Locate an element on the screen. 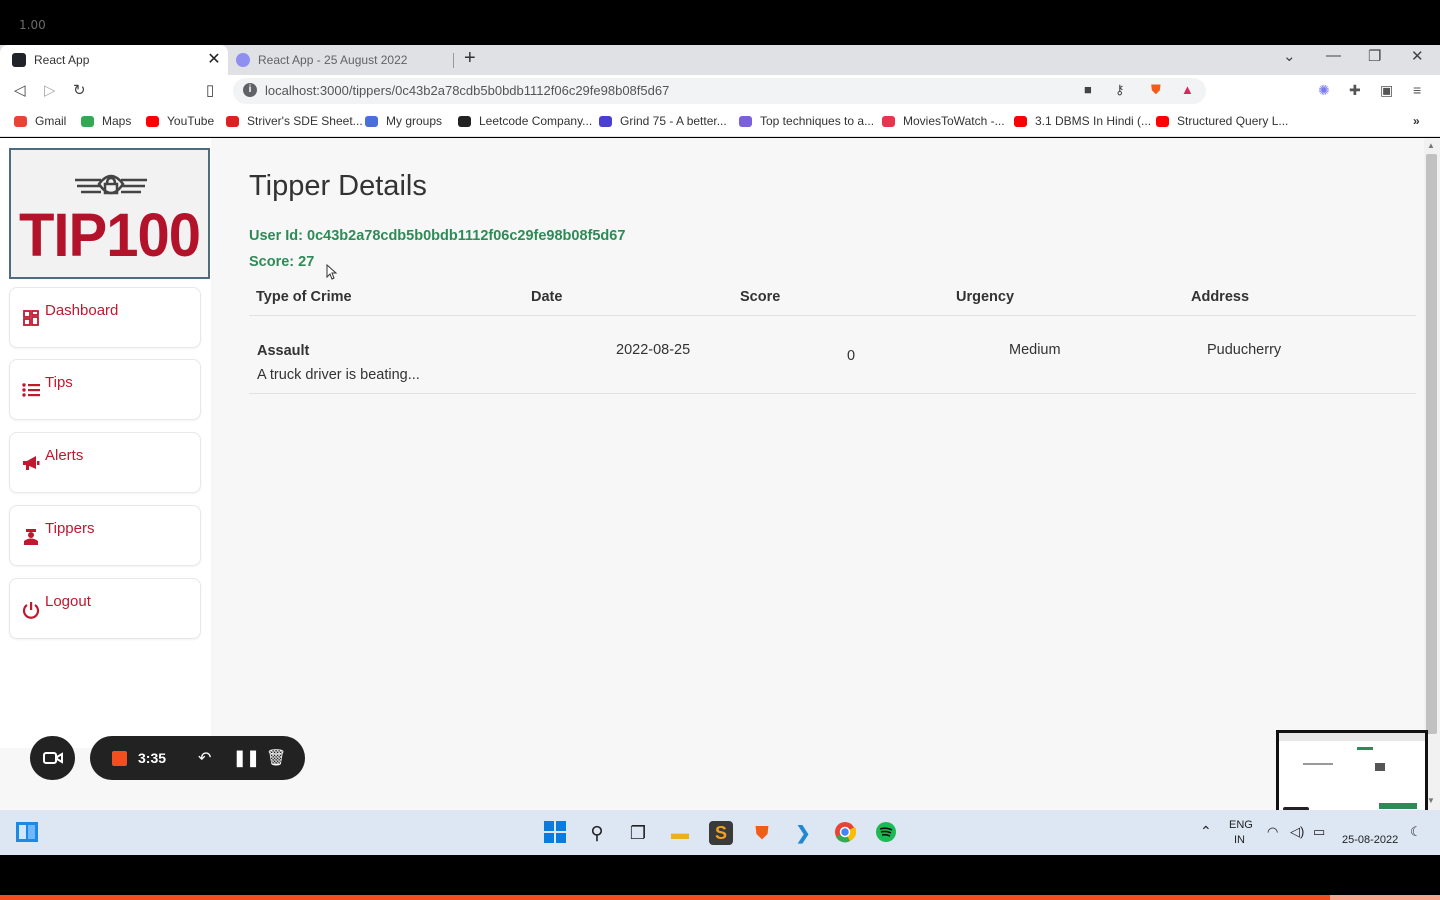 This screenshot has width=1440, height=900. wifi-icon: ◠ is located at coordinates (1272, 832).